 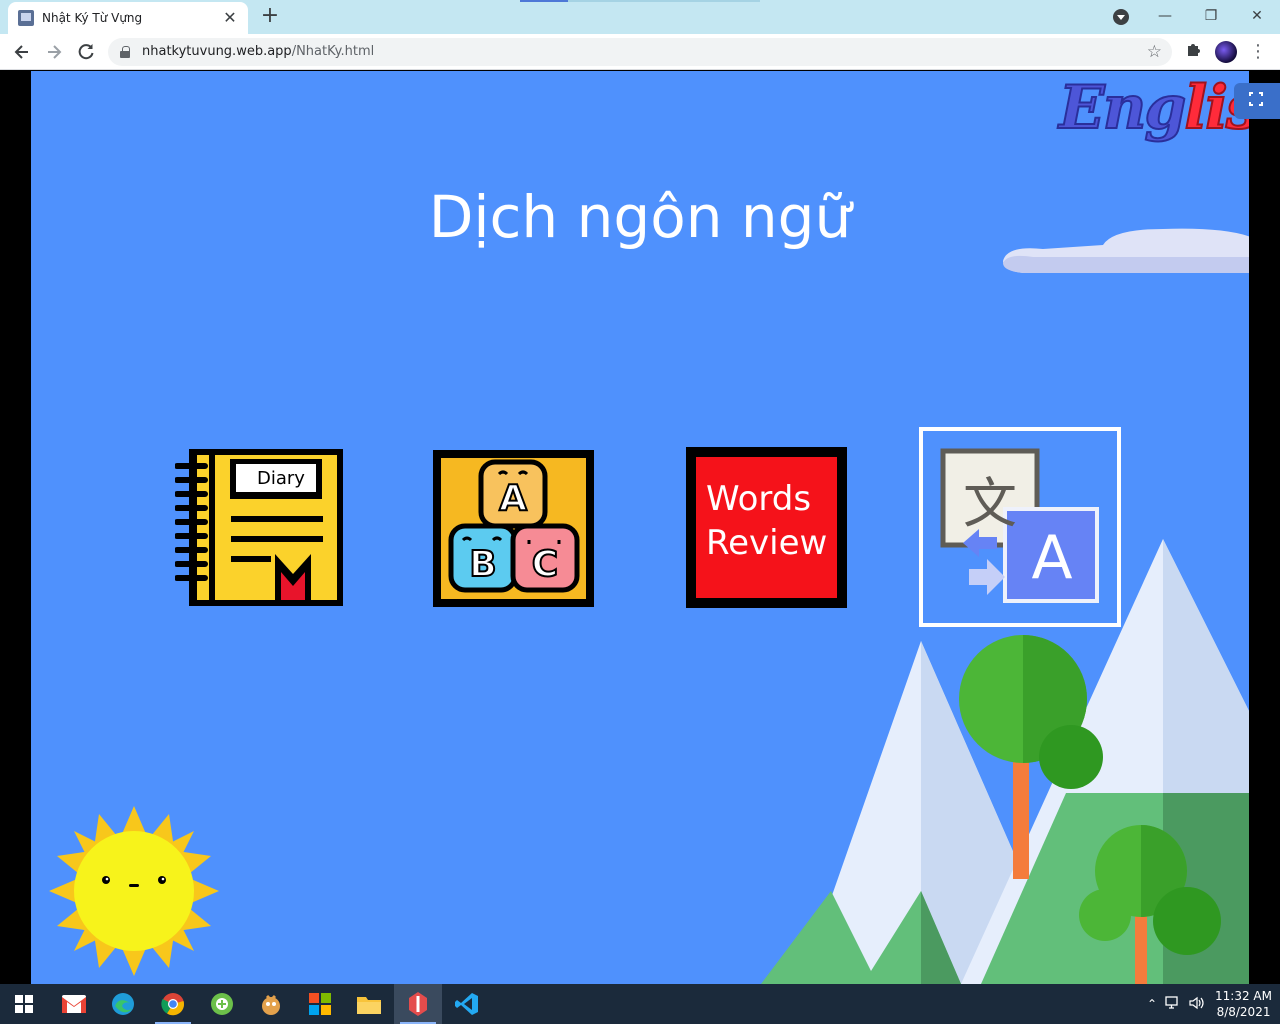 What do you see at coordinates (92, 18) in the screenshot?
I see `tab-title: Nhật Ký Từ Vựng` at bounding box center [92, 18].